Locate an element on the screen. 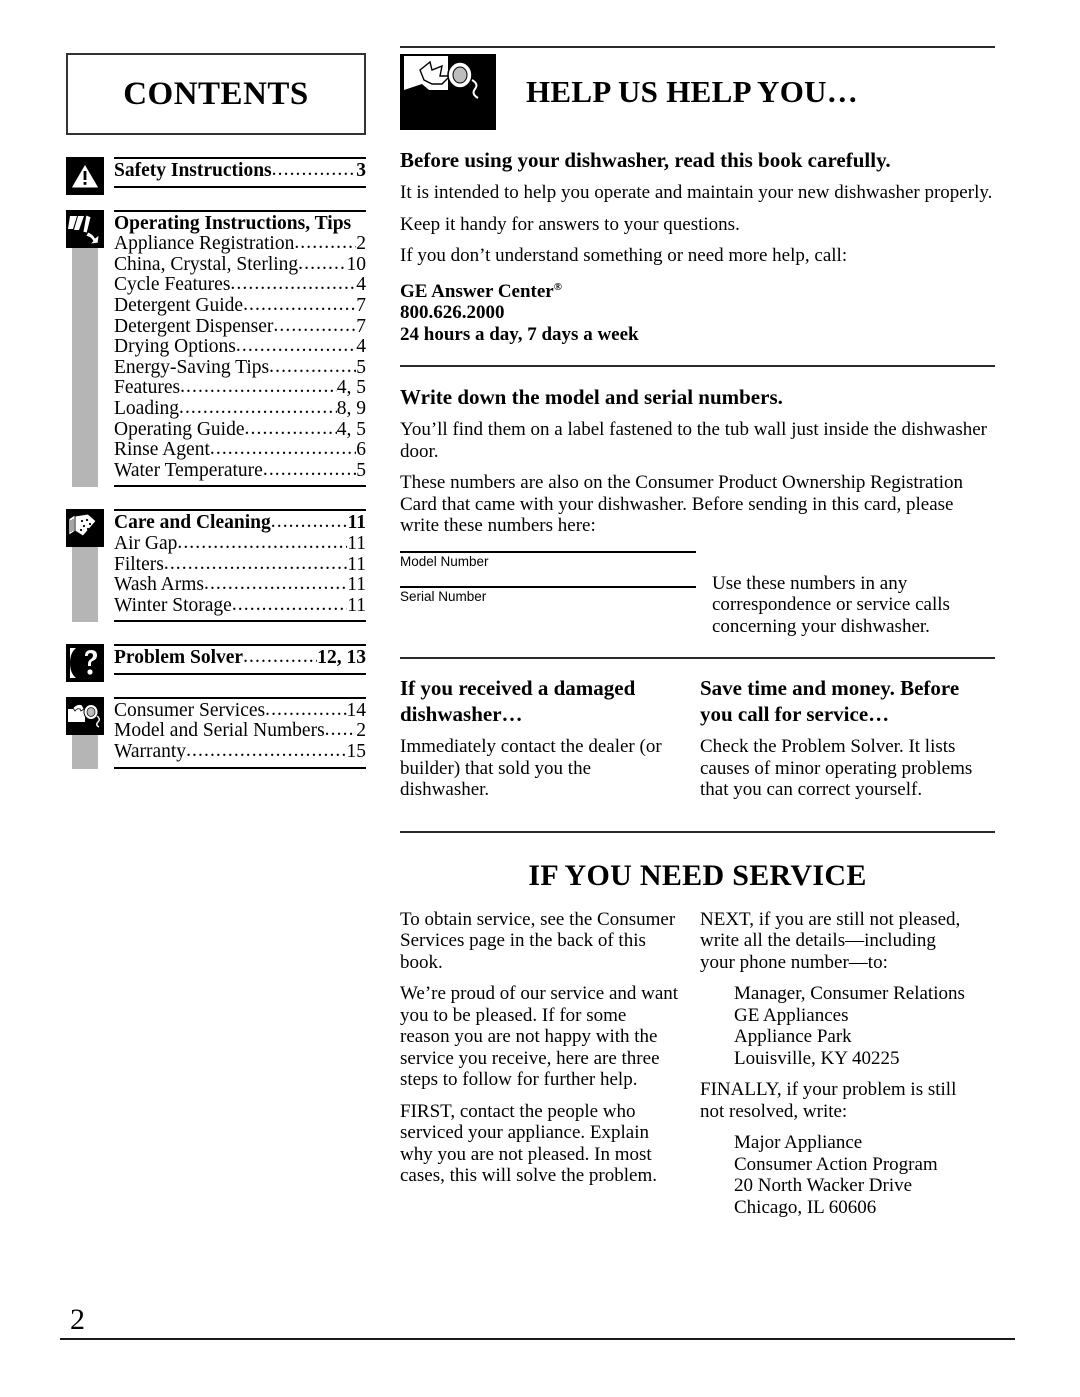  toc-entry-label: Detergent Dispenser is located at coordinates (194, 326).